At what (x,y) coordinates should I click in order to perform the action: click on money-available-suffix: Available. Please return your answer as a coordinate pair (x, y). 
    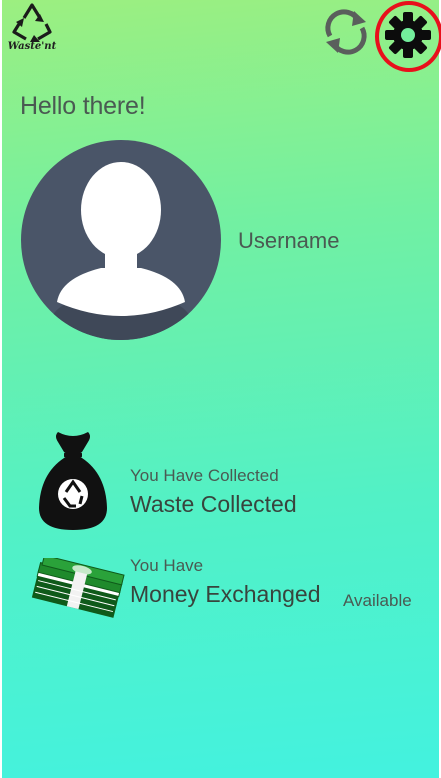
    Looking at the image, I should click on (377, 600).